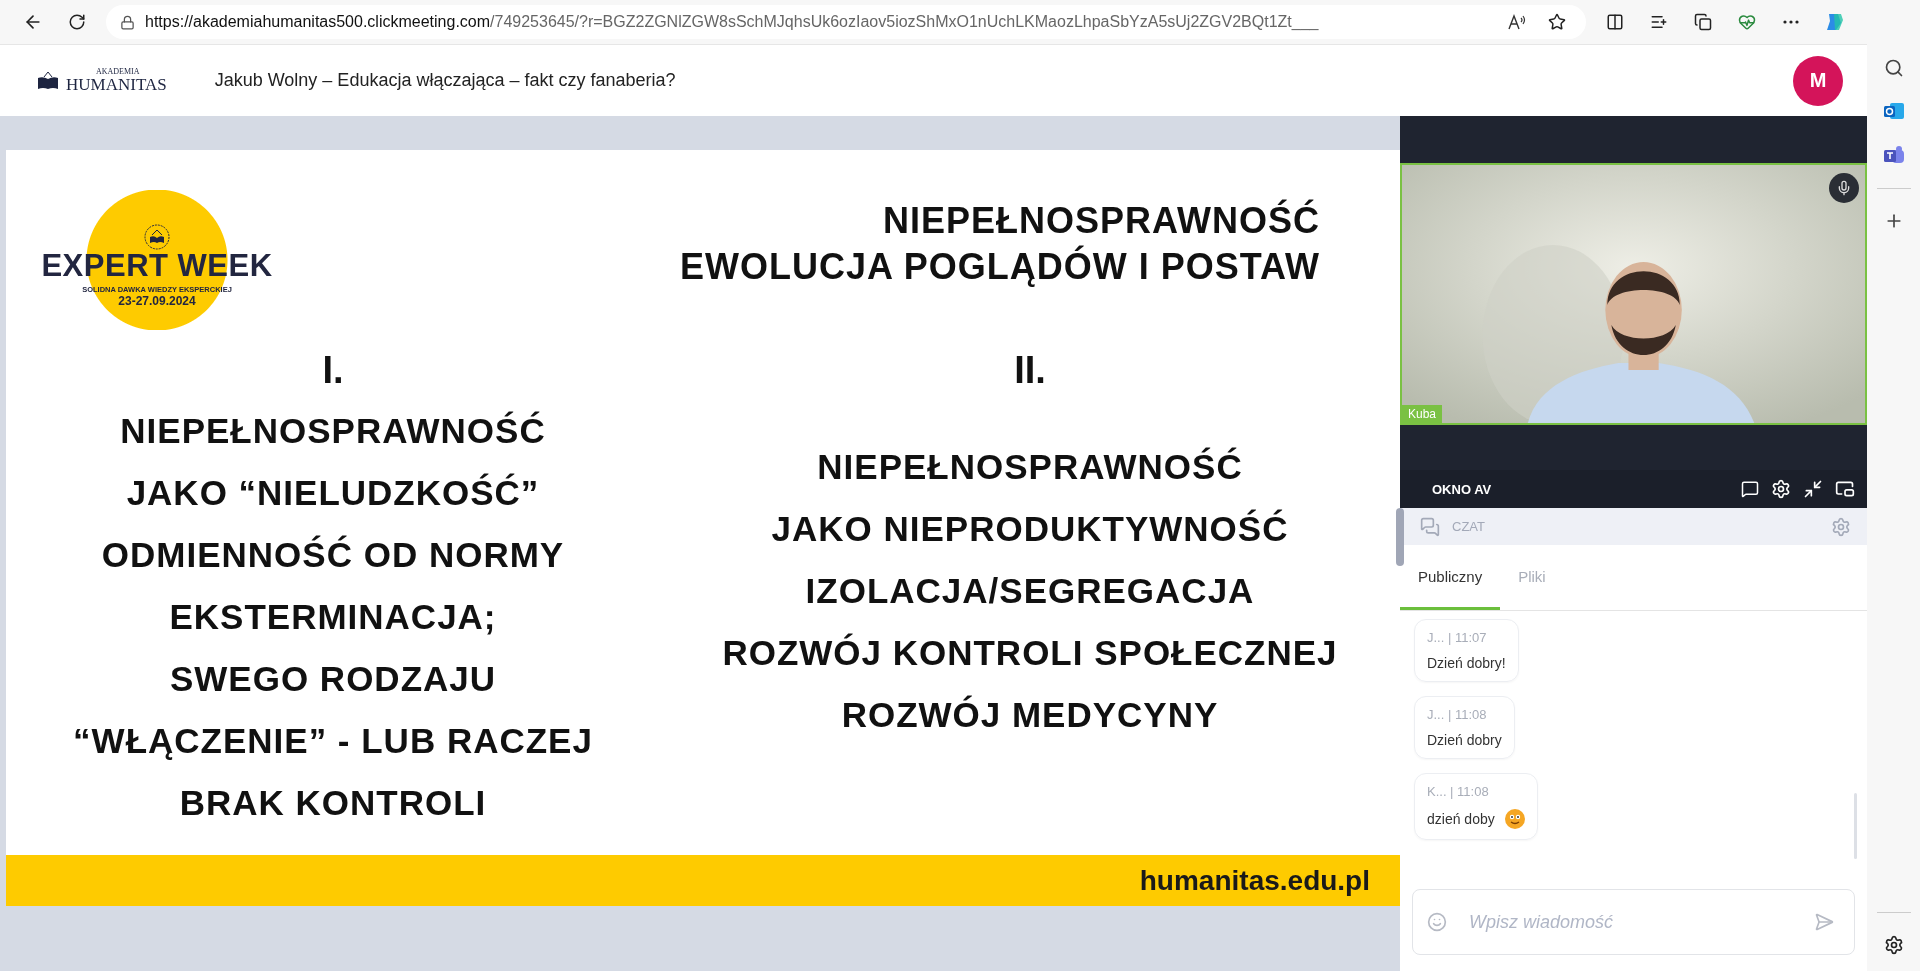 This screenshot has height=971, width=1920. What do you see at coordinates (1030, 715) in the screenshot?
I see `slide-text-line: ROZWÓJ MEDYCYNY` at bounding box center [1030, 715].